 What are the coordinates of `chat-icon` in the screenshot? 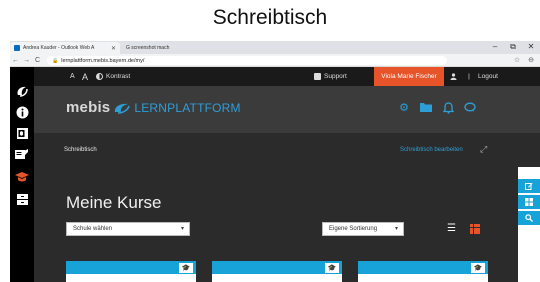 It's located at (470, 108).